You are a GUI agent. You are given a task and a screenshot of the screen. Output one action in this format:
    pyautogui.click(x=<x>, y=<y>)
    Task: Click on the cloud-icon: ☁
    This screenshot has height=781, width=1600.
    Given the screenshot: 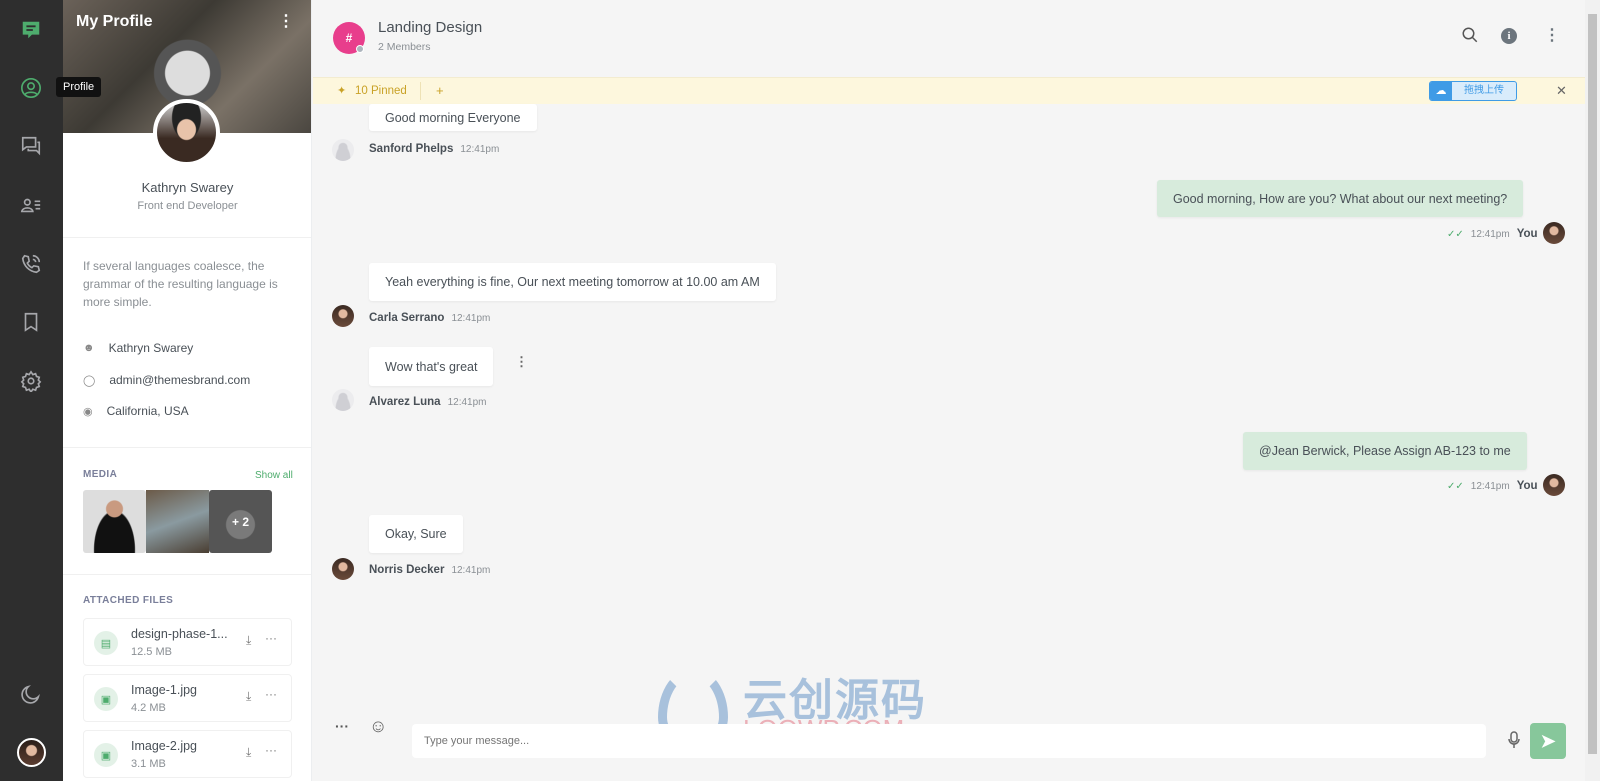 What is the action you would take?
    pyautogui.click(x=1441, y=91)
    